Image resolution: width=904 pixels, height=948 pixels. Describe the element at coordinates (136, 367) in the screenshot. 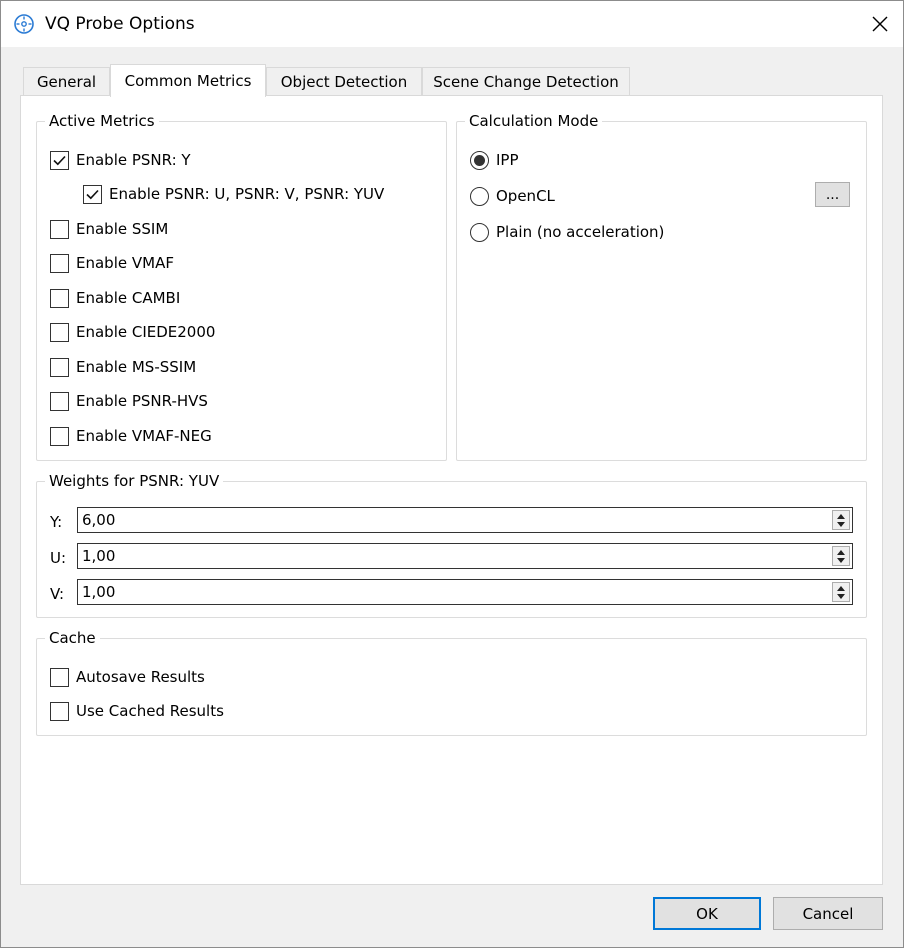

I see `checkbox-label: Enable MS-SSIM` at that location.